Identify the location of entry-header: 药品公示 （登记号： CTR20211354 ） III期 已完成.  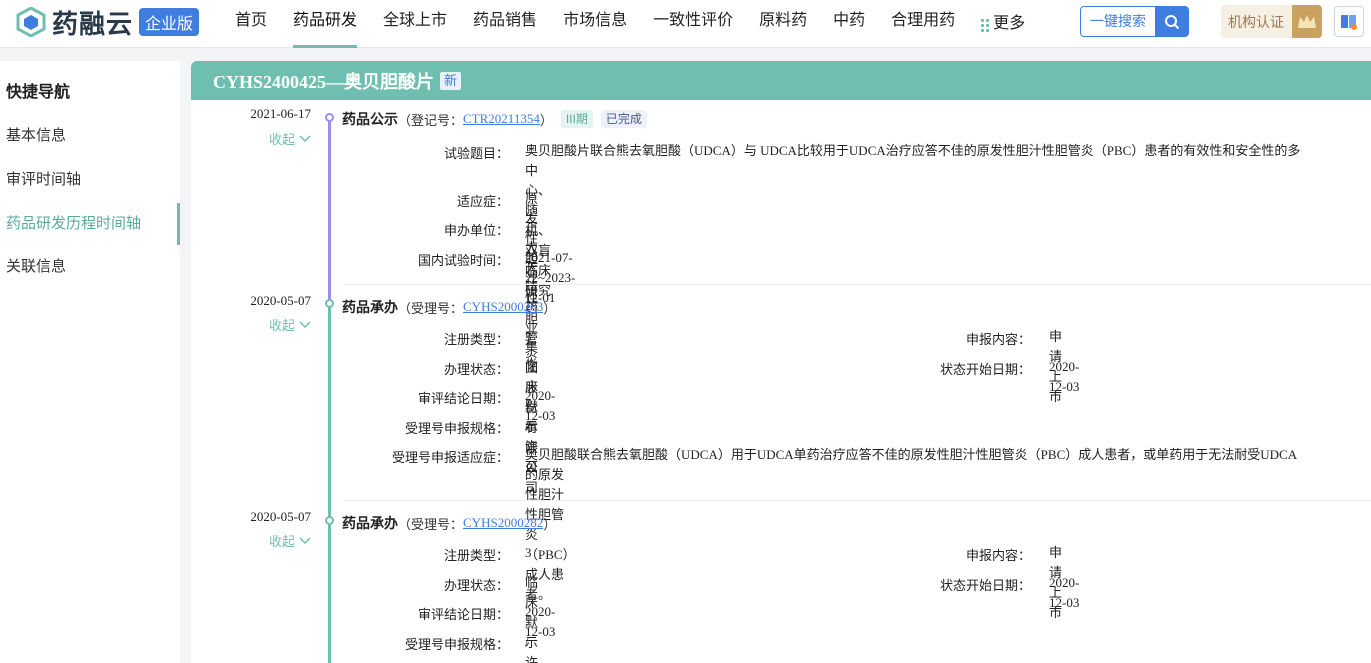
(494, 119).